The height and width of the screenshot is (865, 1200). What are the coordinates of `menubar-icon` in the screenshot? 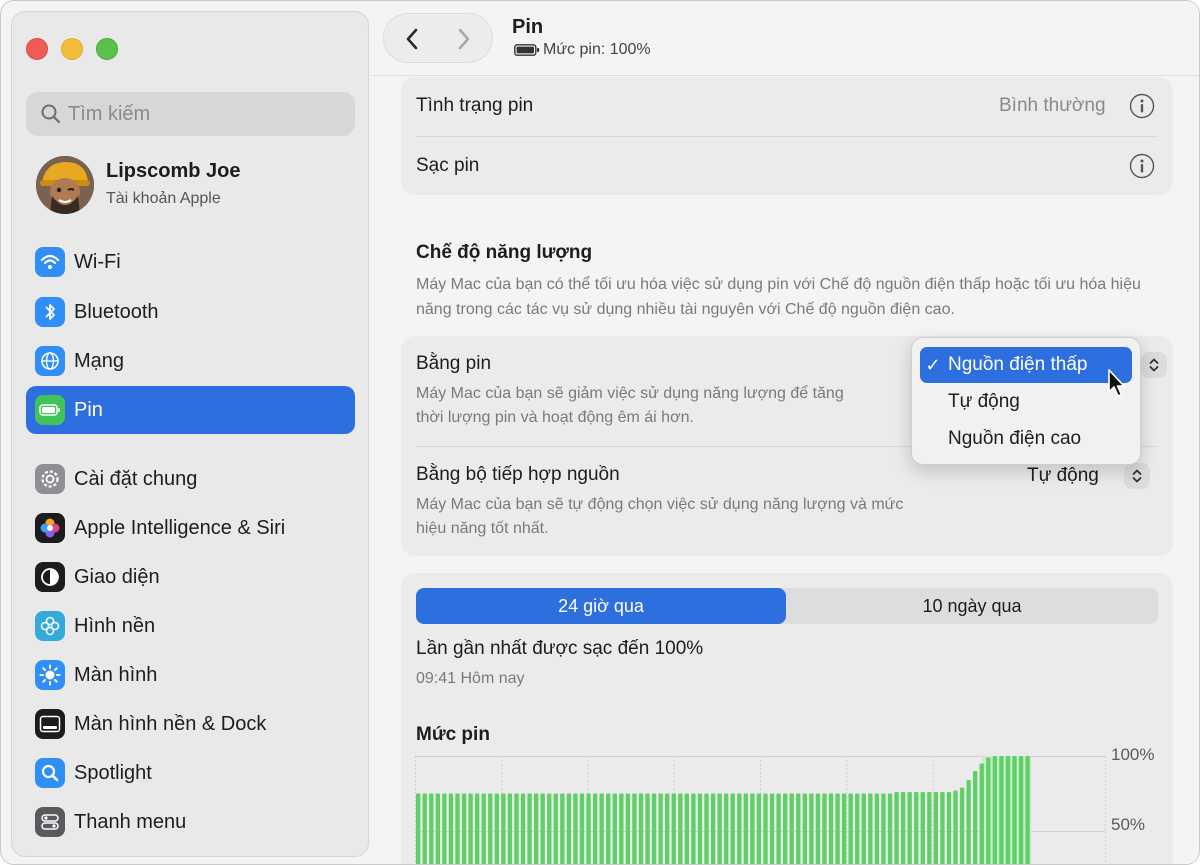 It's located at (50, 822).